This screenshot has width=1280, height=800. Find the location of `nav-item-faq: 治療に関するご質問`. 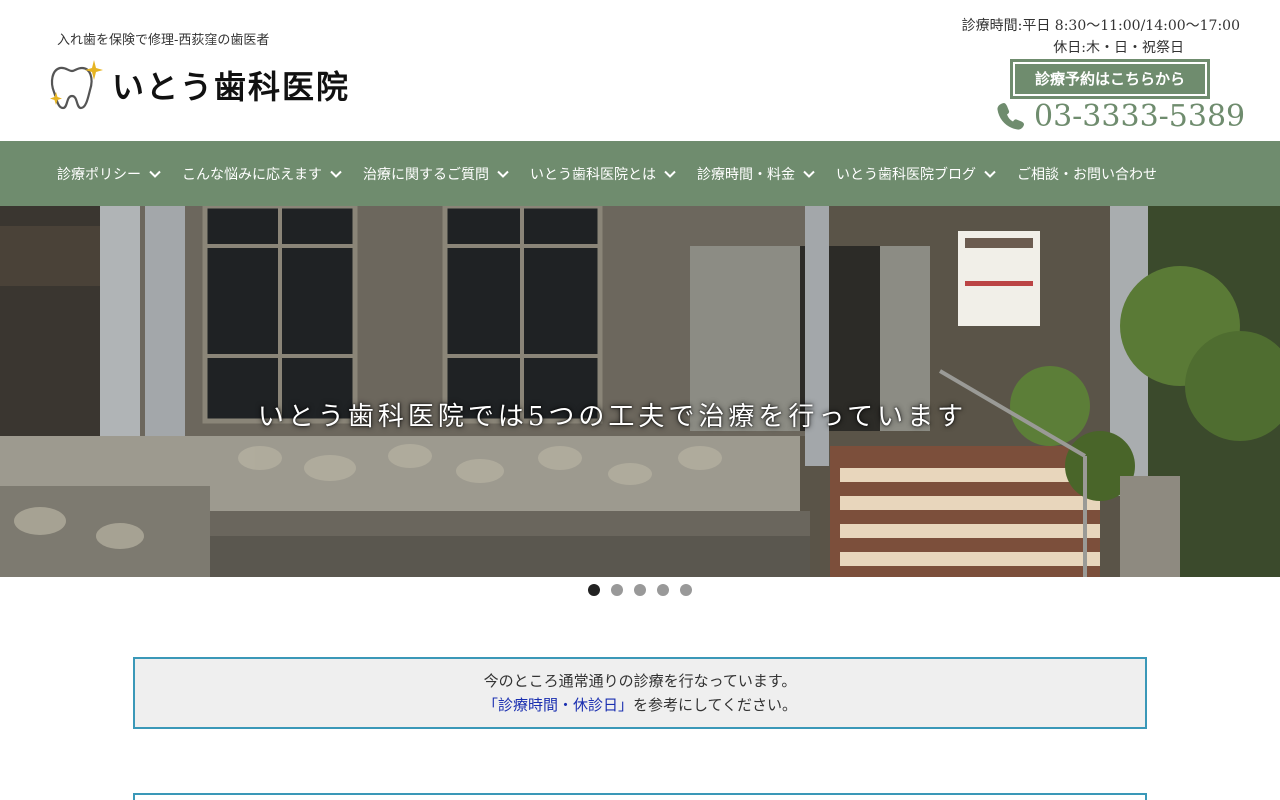

nav-item-faq: 治療に関するご質問 is located at coordinates (436, 174).